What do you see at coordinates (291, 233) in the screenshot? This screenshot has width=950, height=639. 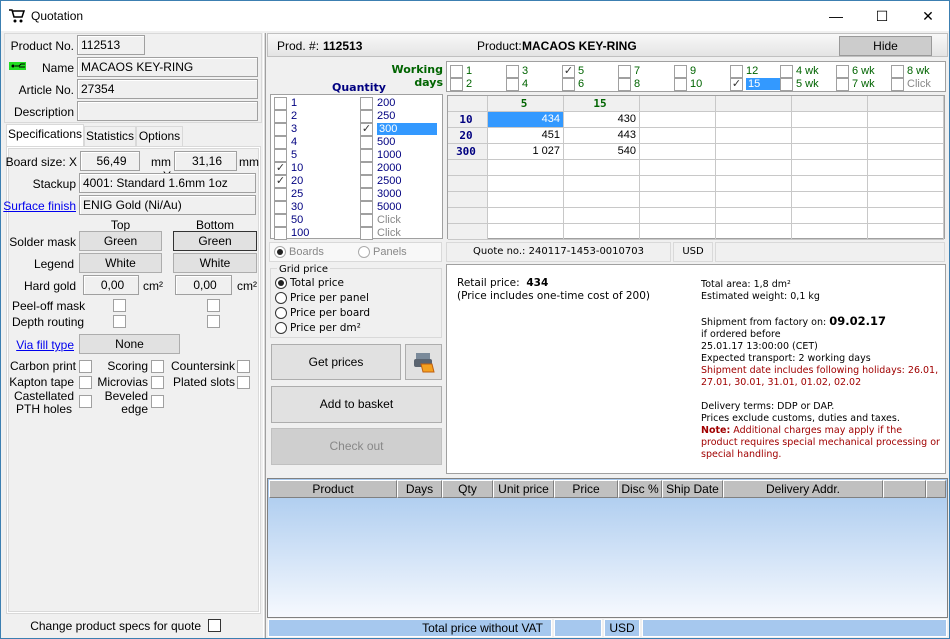 I see `quantity-option: 100` at bounding box center [291, 233].